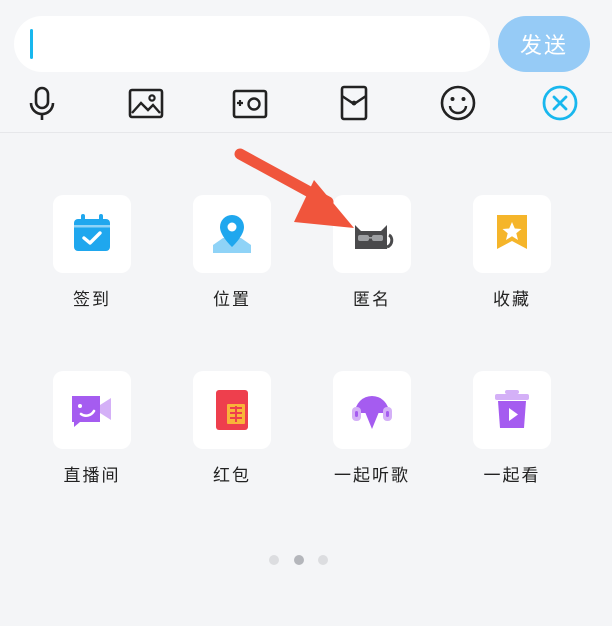  I want to click on feature-label: 位置, so click(232, 300).